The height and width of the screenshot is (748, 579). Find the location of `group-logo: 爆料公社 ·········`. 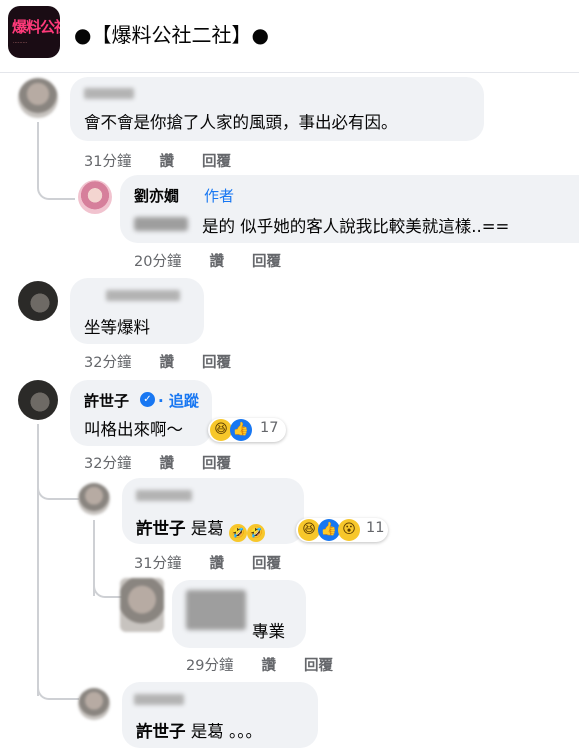

group-logo: 爆料公社 ········· is located at coordinates (34, 32).